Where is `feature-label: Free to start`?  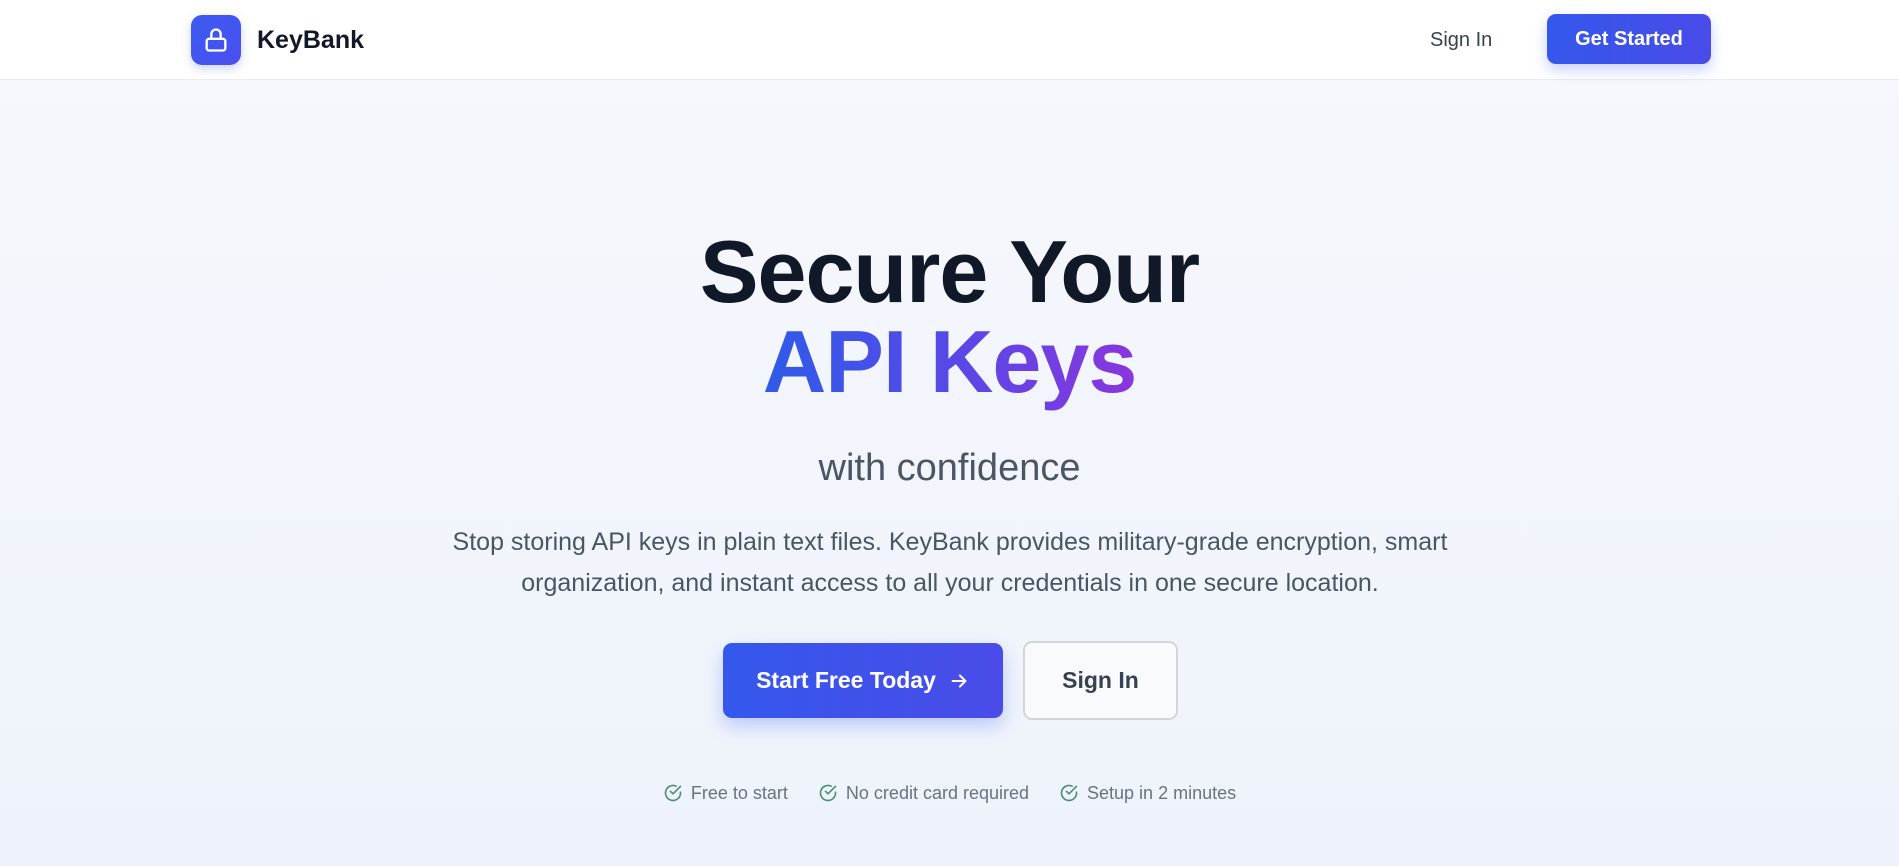
feature-label: Free to start is located at coordinates (739, 792).